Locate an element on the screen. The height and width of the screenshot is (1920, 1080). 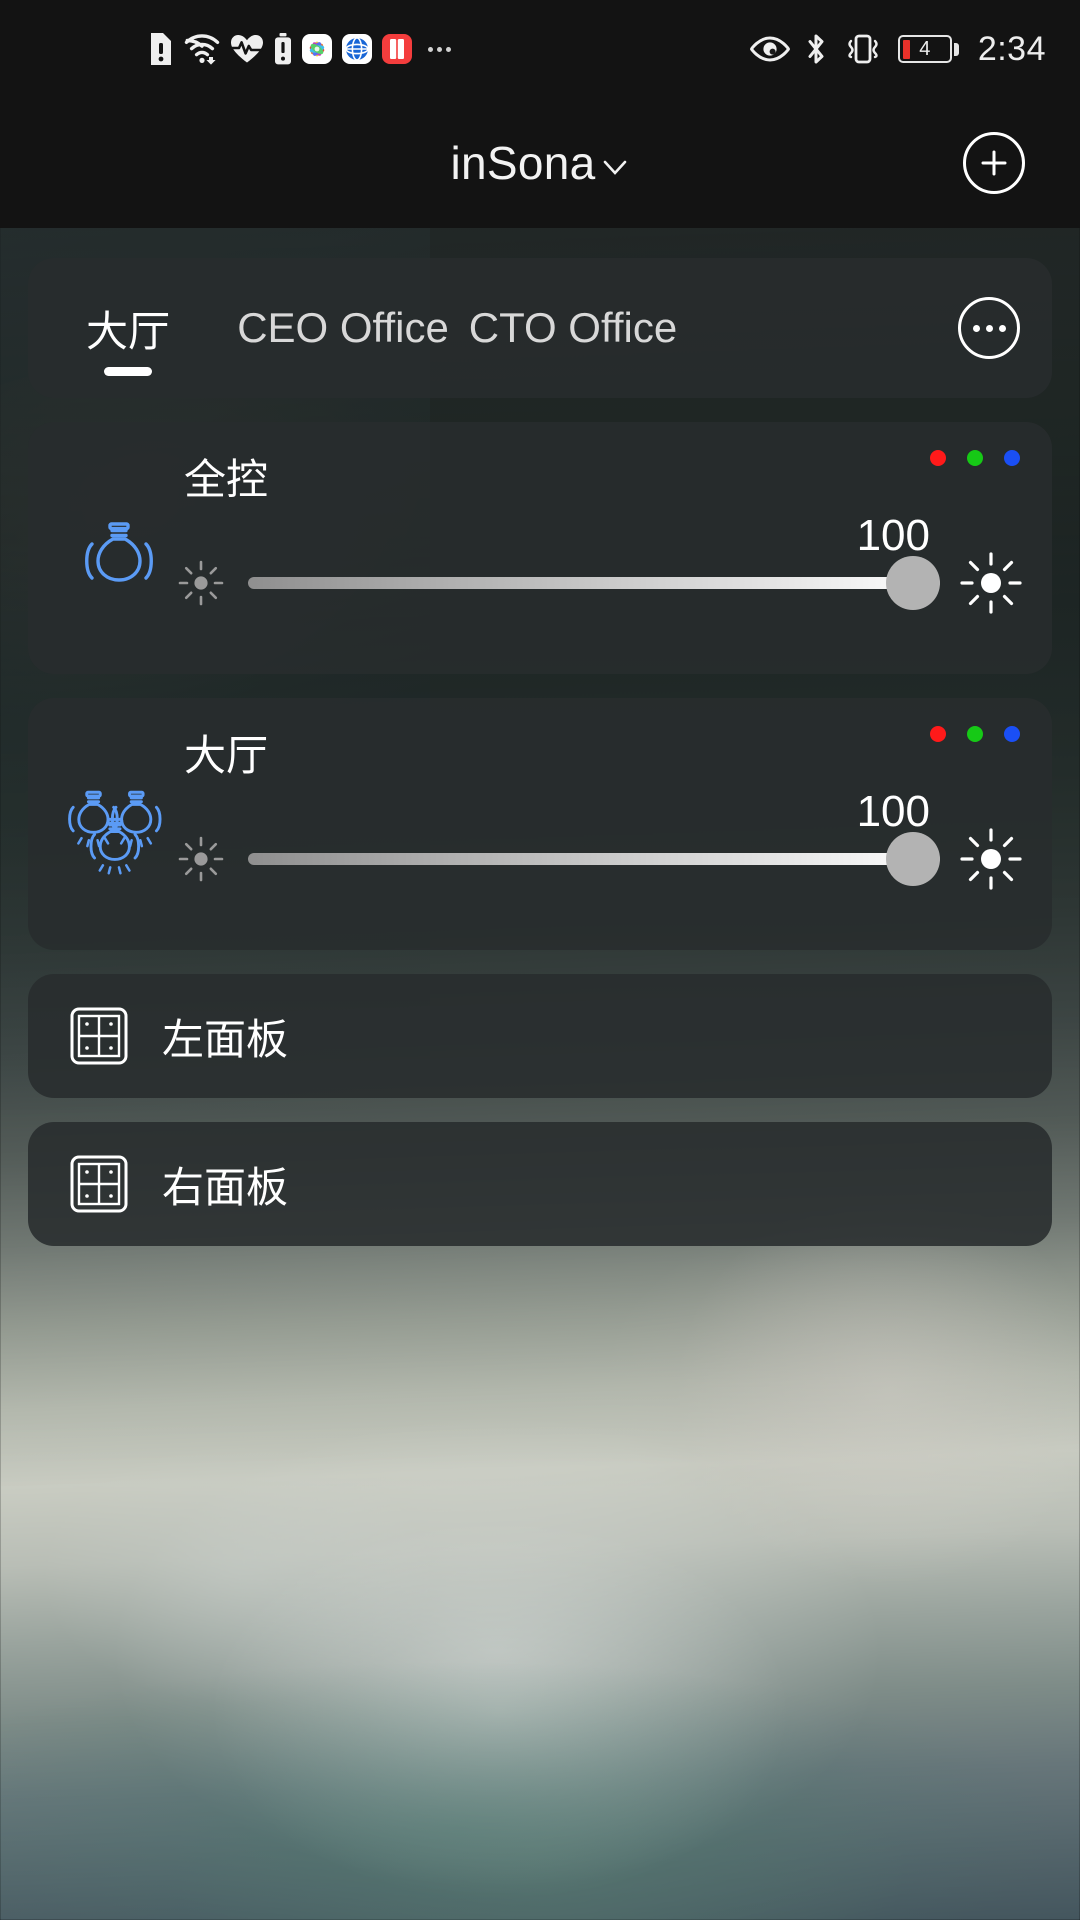
device-1-brightness-slider is located at coordinates (594, 859).